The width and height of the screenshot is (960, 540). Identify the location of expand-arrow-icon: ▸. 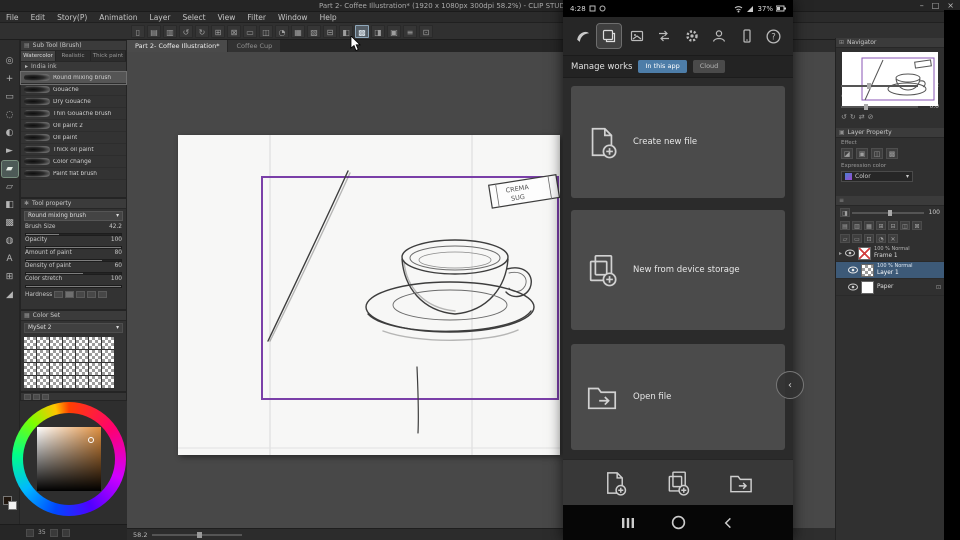
(840, 253).